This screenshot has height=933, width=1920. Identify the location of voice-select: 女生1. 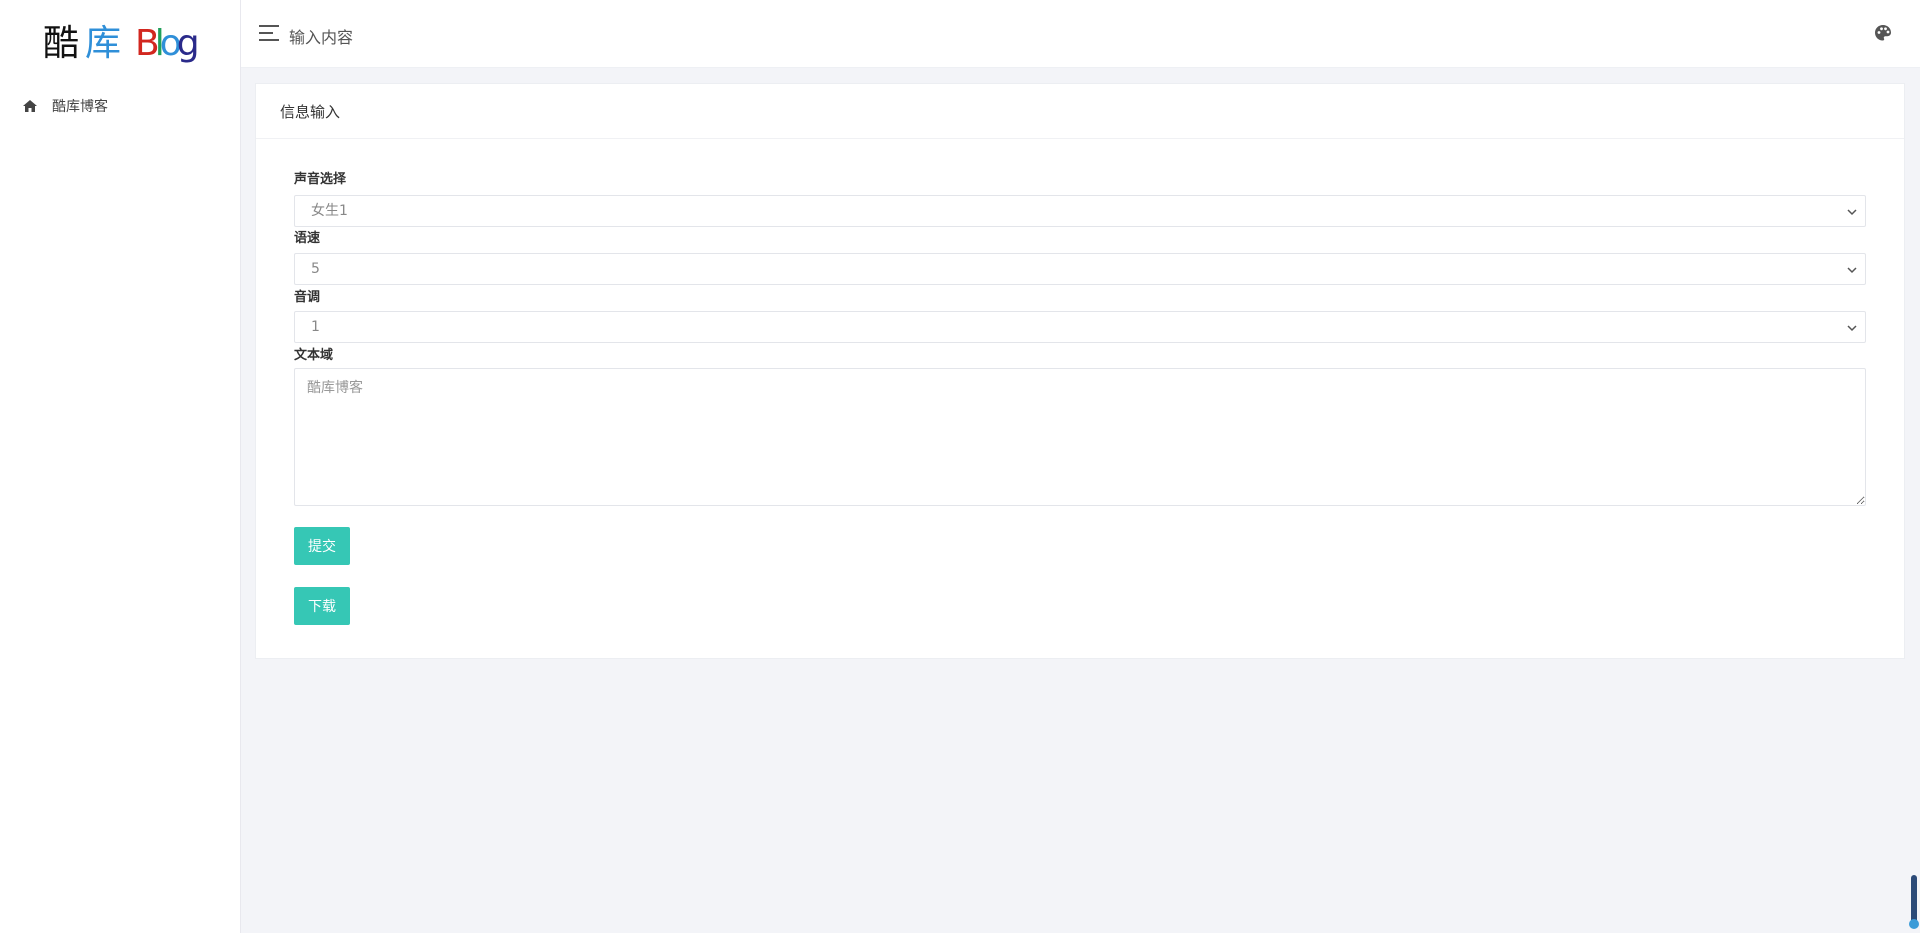
(1080, 211).